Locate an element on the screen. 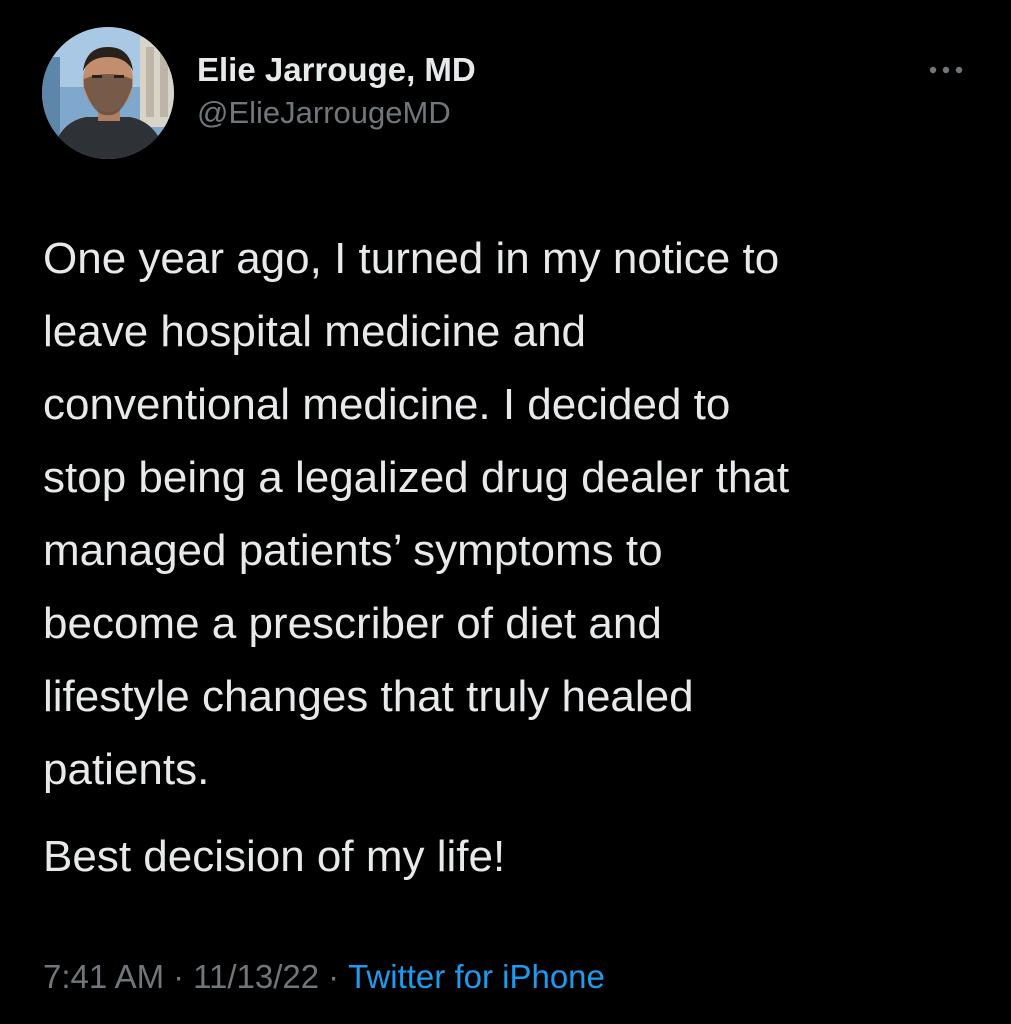 This screenshot has width=1011, height=1024. author-handle: @ElieJarrougeMD is located at coordinates (336, 113).